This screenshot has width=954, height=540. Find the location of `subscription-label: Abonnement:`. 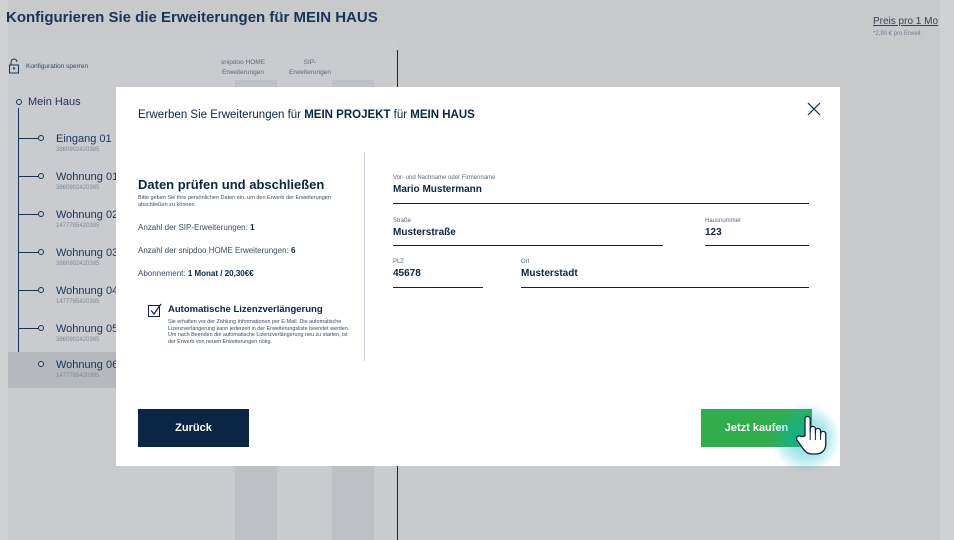

subscription-label: Abonnement: is located at coordinates (163, 273).